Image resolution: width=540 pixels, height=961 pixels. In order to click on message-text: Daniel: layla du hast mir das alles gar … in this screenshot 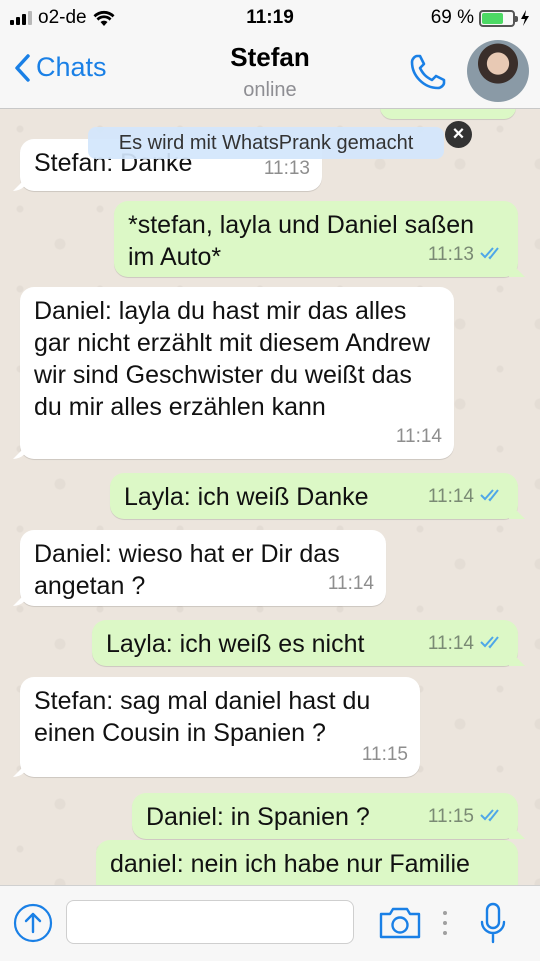, I will do `click(232, 359)`.